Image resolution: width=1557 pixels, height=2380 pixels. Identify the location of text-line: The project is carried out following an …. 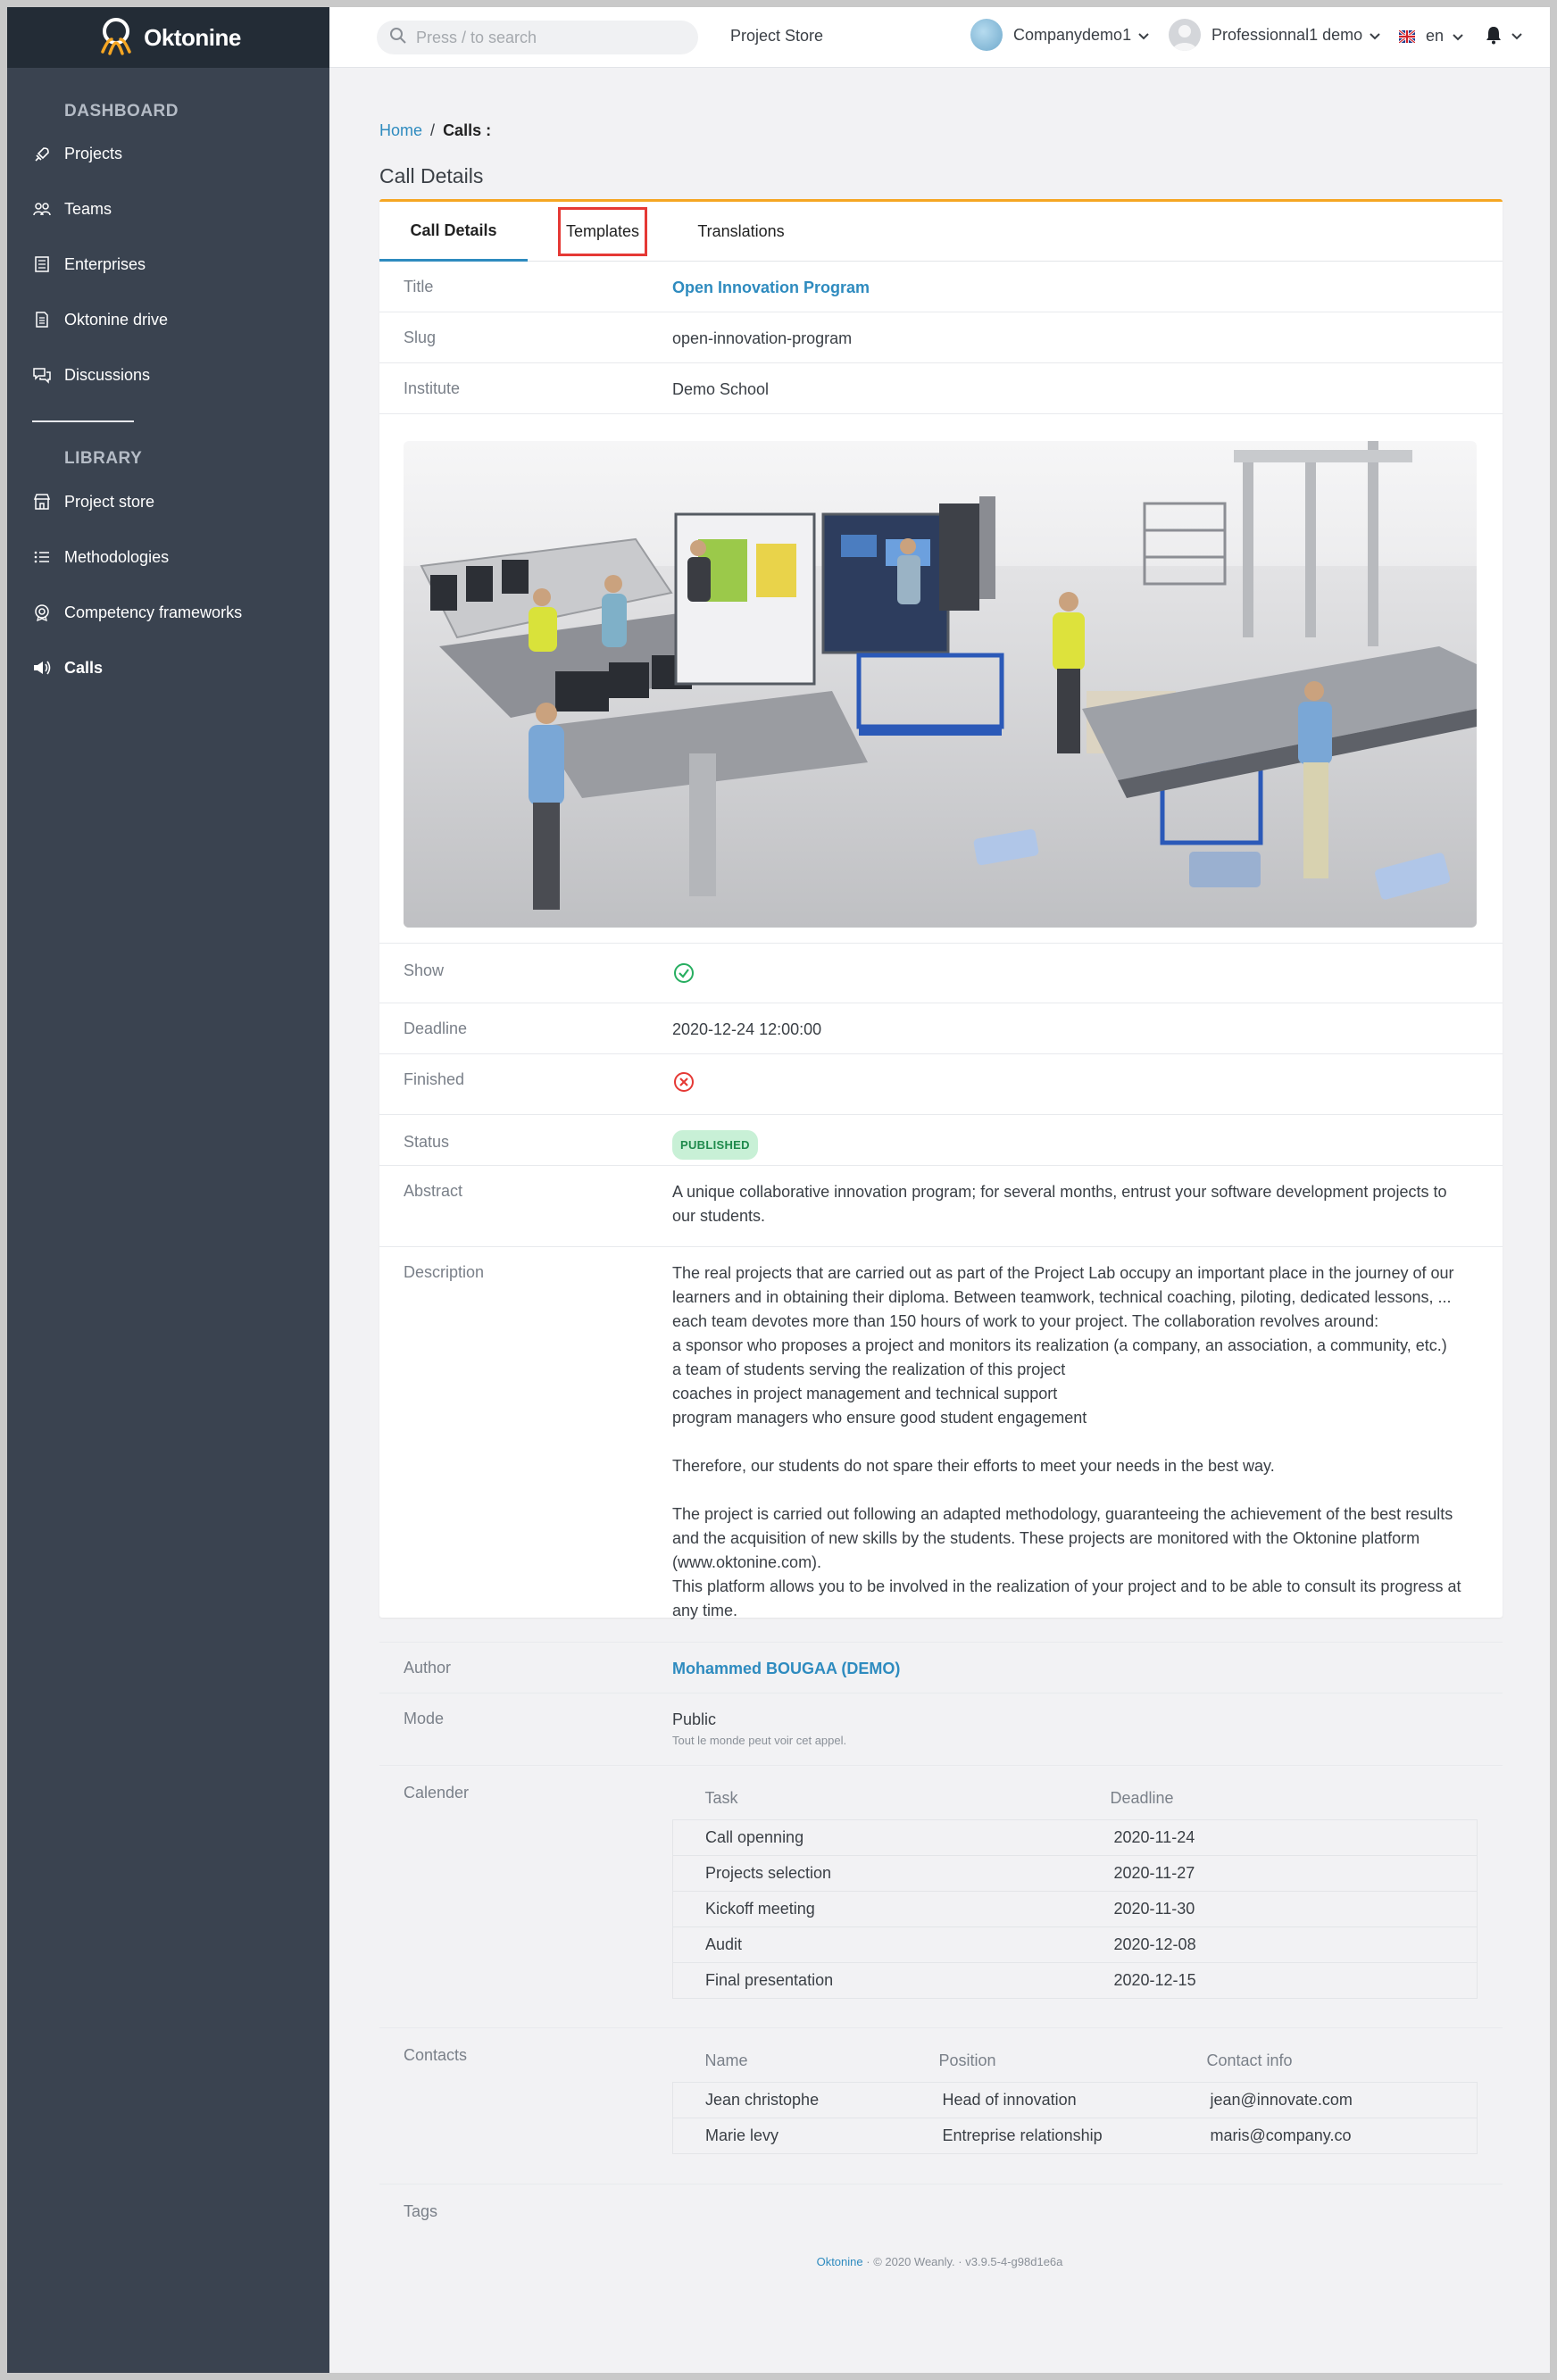
(1062, 1514).